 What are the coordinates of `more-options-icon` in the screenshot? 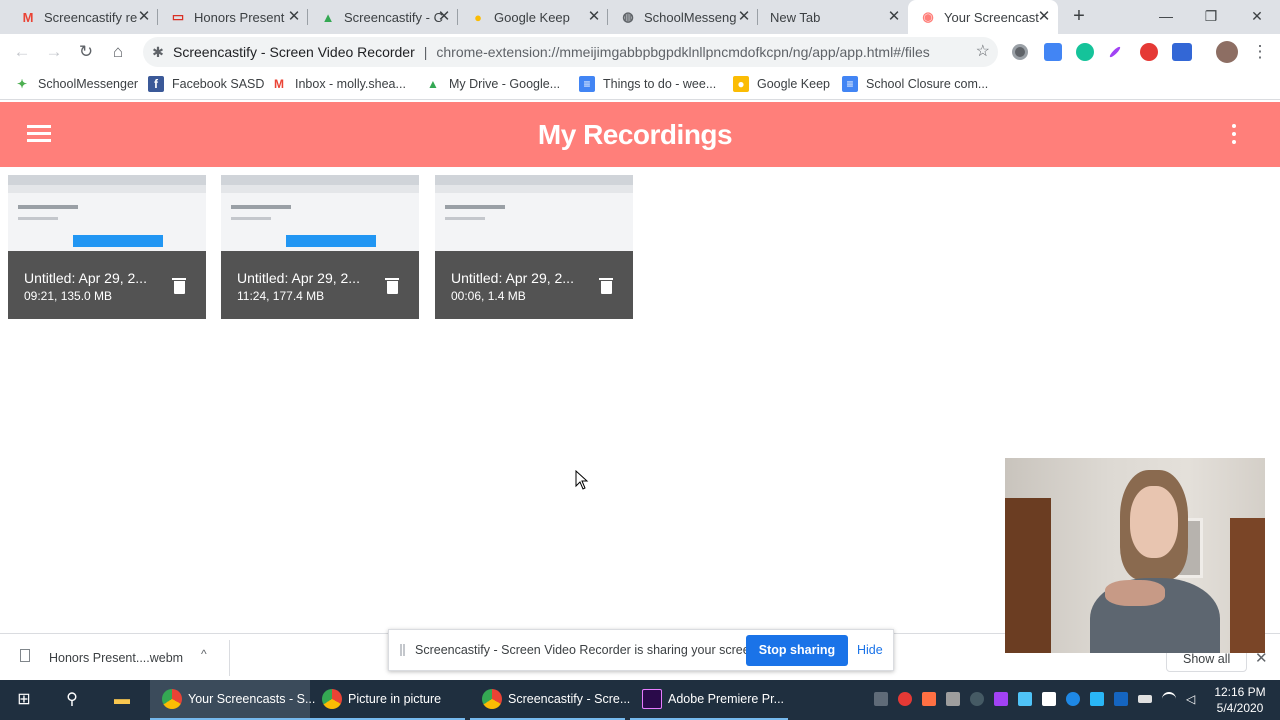 It's located at (1235, 136).